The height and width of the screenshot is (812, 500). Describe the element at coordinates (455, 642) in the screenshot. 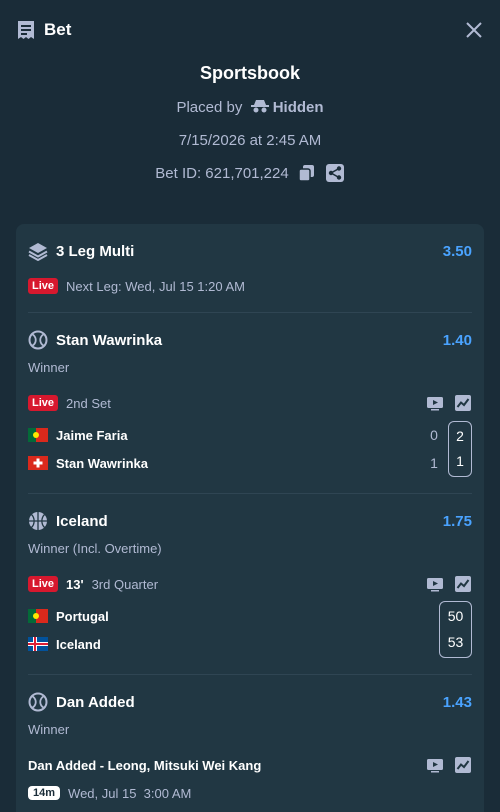

I see `team-score: 53` at that location.